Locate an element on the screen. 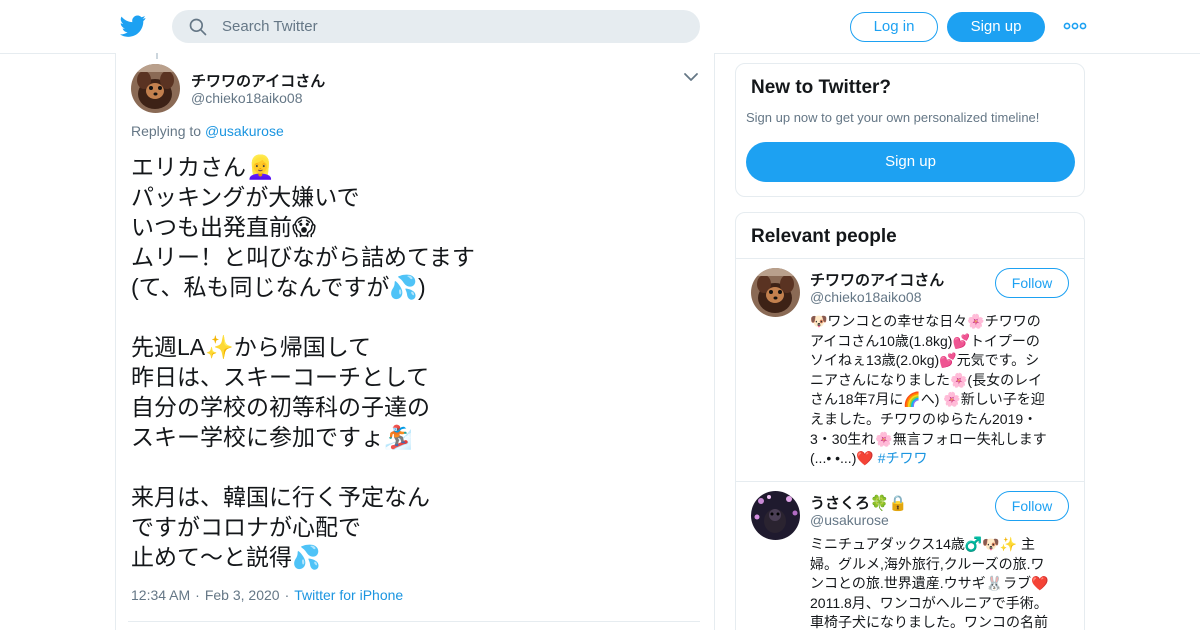  tweet-source-link: Twitter for iPhone is located at coordinates (348, 595).